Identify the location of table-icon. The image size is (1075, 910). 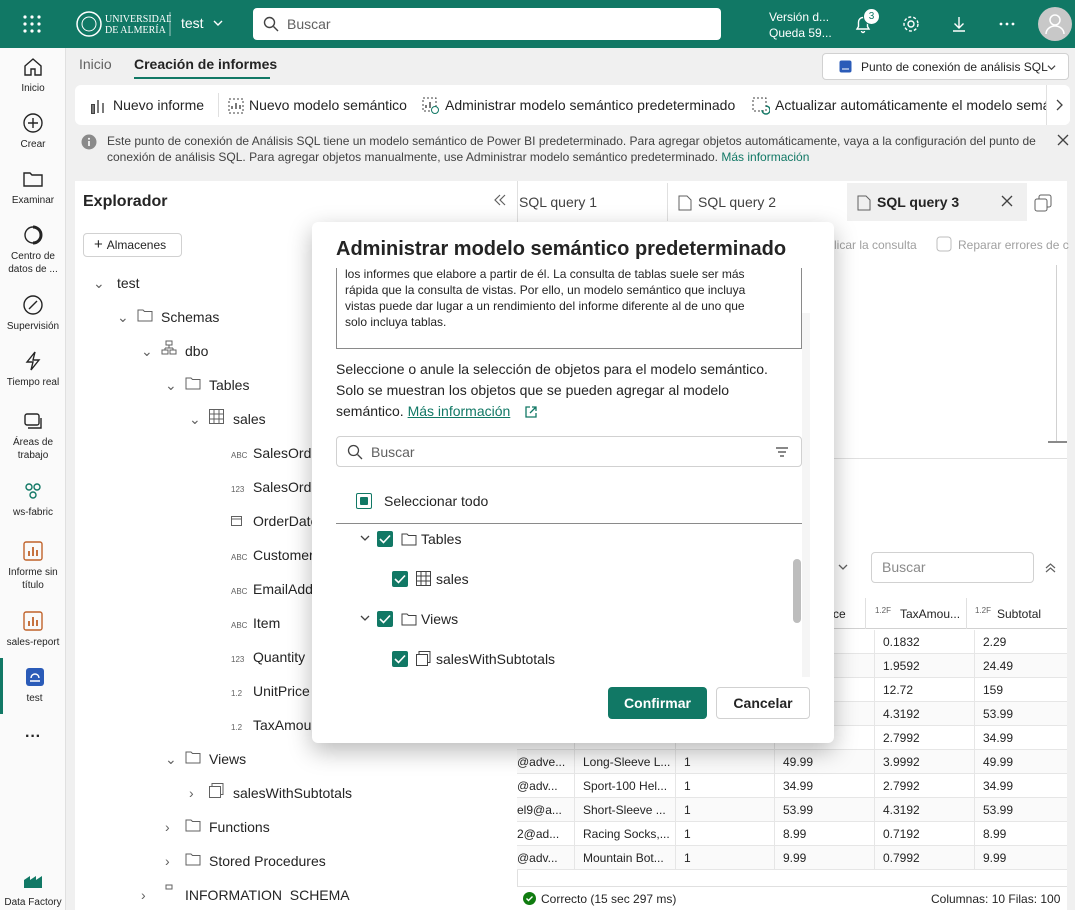
(423, 578).